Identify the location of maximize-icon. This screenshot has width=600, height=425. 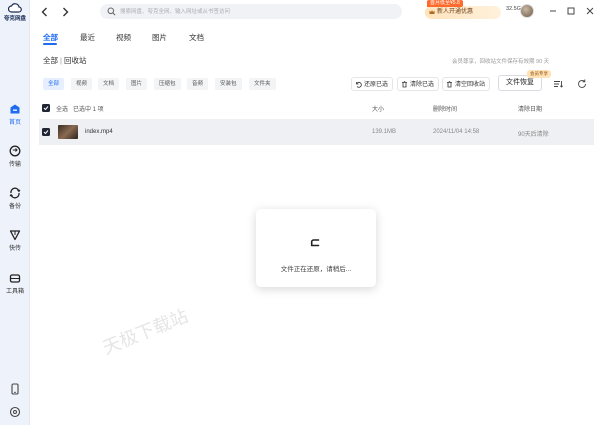
(571, 11).